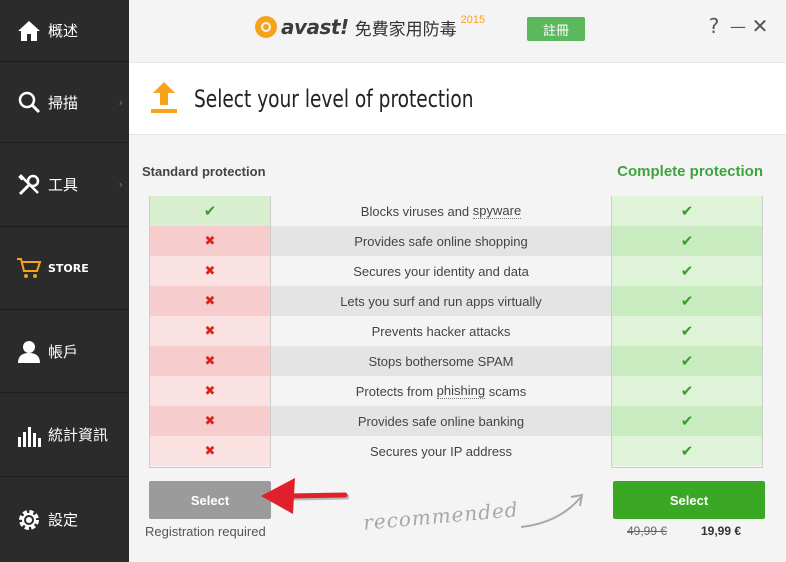 The width and height of the screenshot is (786, 562). I want to click on cart-icon, so click(29, 268).